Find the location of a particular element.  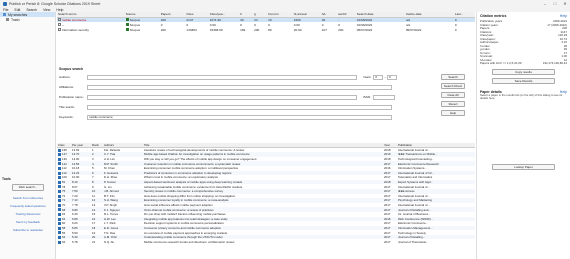

year-dash: – is located at coordinates (385, 77).